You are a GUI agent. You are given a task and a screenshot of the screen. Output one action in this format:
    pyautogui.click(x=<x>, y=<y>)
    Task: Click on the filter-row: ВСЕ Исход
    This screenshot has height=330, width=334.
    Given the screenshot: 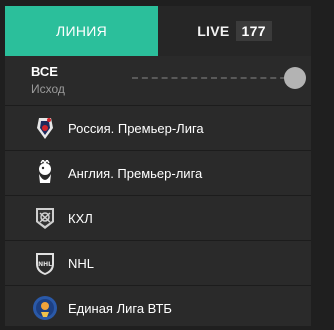 What is the action you would take?
    pyautogui.click(x=158, y=81)
    